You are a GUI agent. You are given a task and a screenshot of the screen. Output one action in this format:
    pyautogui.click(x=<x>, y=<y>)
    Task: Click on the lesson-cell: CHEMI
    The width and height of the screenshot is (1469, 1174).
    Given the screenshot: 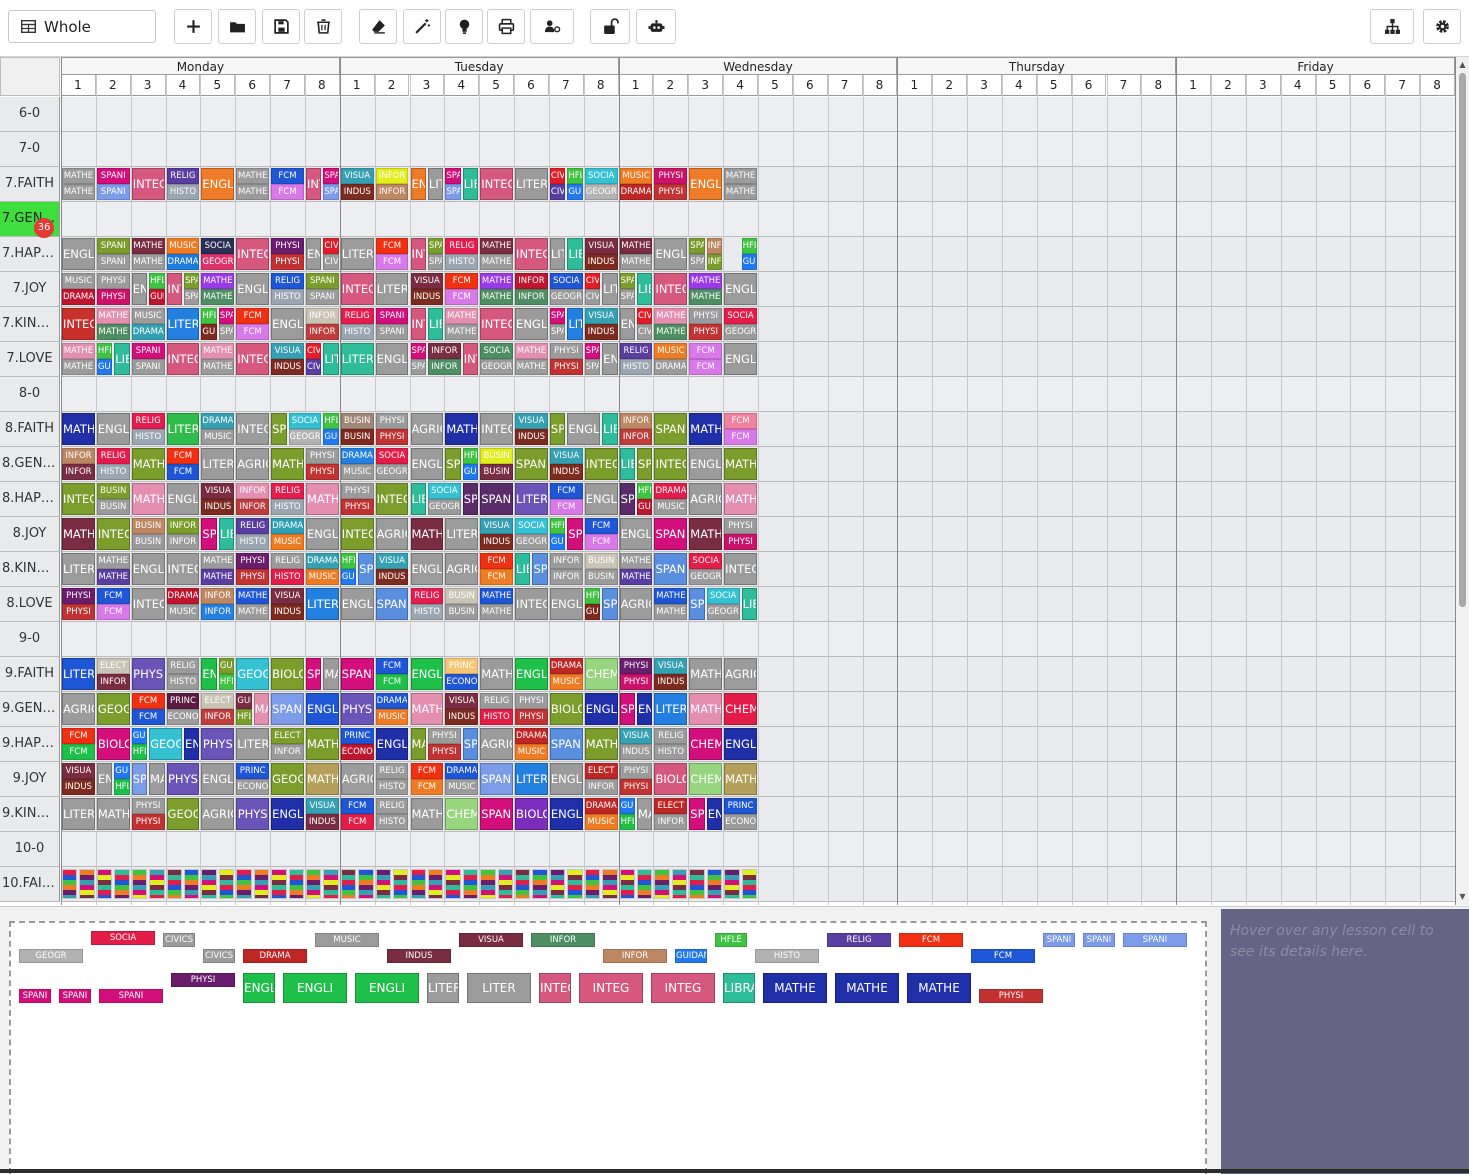 What is the action you would take?
    pyautogui.click(x=601, y=674)
    